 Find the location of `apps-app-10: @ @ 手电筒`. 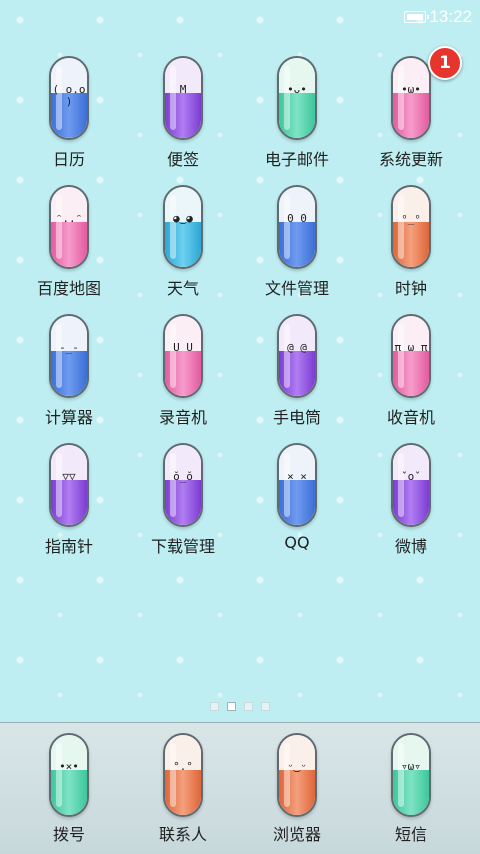

apps-app-10: @ @ 手电筒 is located at coordinates (297, 373).